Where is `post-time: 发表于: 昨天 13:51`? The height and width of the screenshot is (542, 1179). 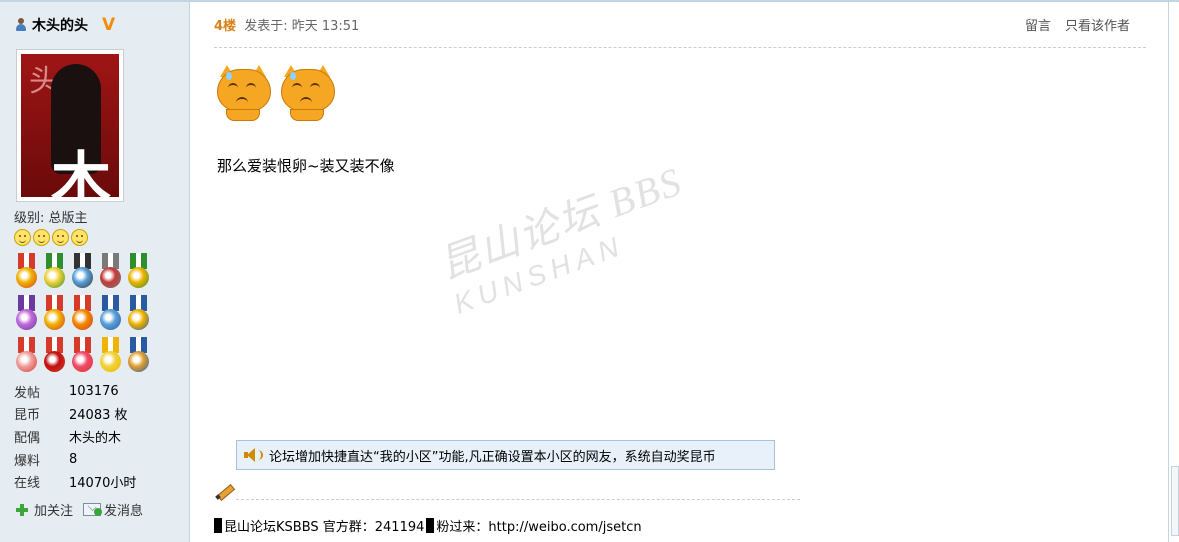 post-time: 发表于: 昨天 13:51 is located at coordinates (302, 26).